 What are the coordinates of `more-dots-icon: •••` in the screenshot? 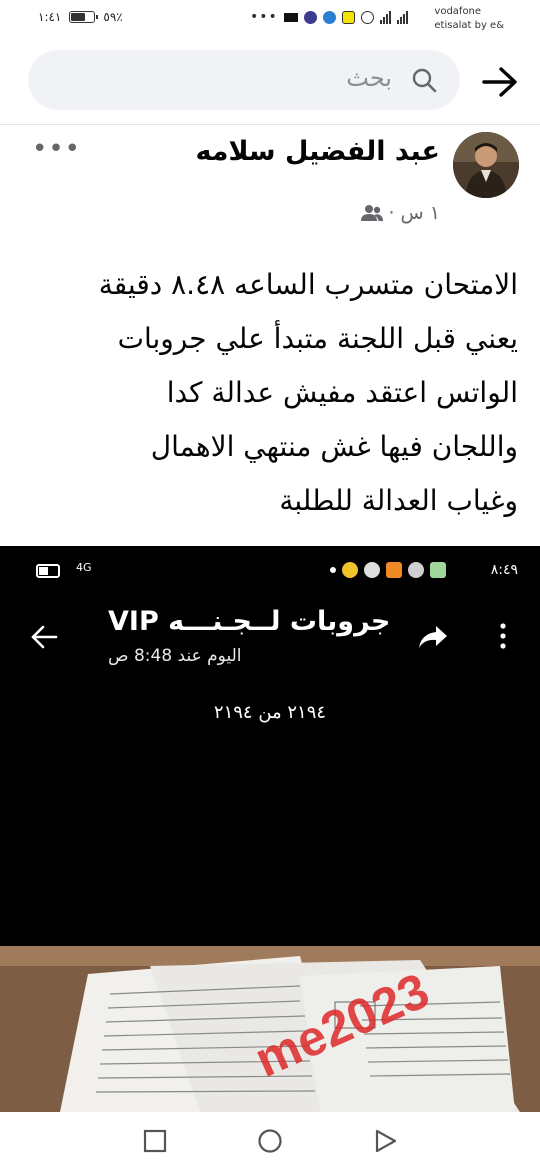 It's located at (264, 17).